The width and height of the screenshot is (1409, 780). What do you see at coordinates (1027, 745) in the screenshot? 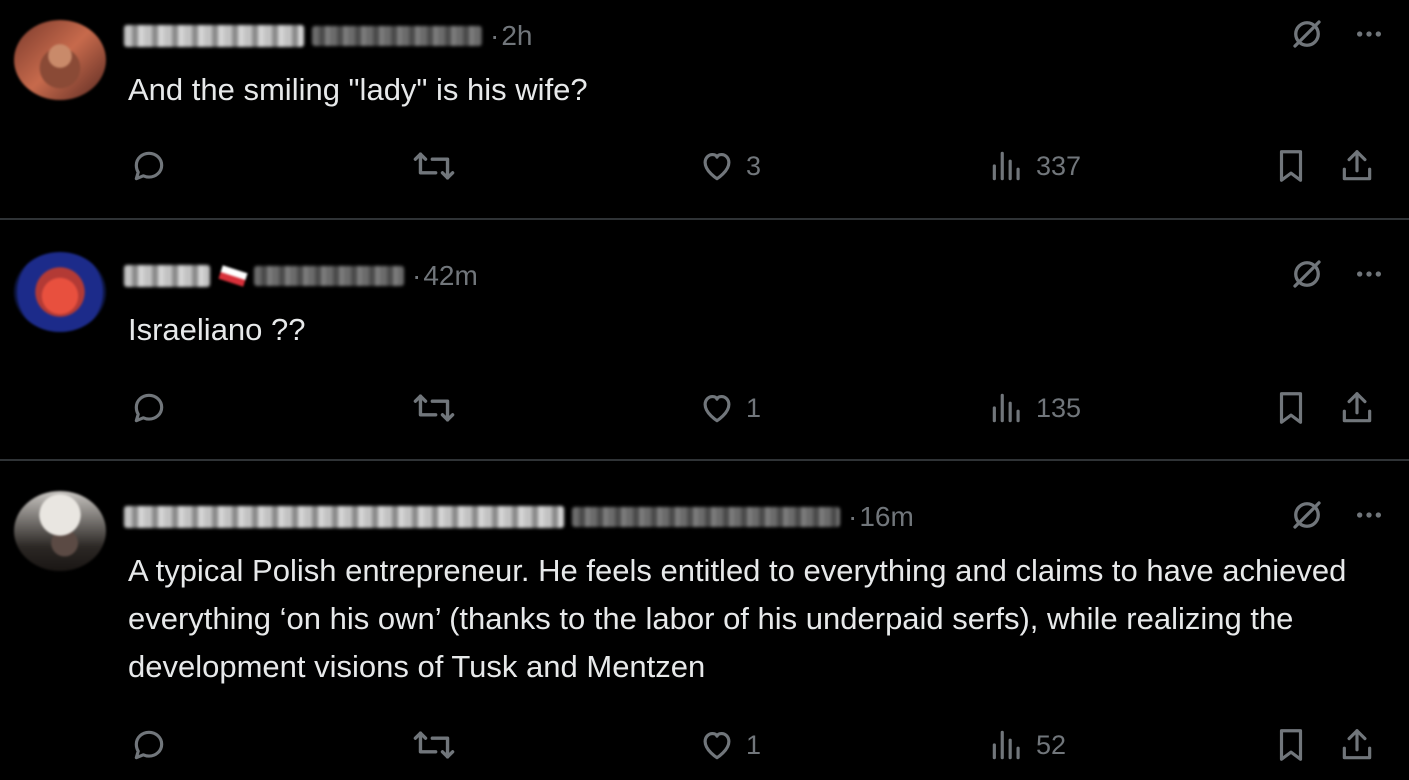
I see `views-button: 52` at bounding box center [1027, 745].